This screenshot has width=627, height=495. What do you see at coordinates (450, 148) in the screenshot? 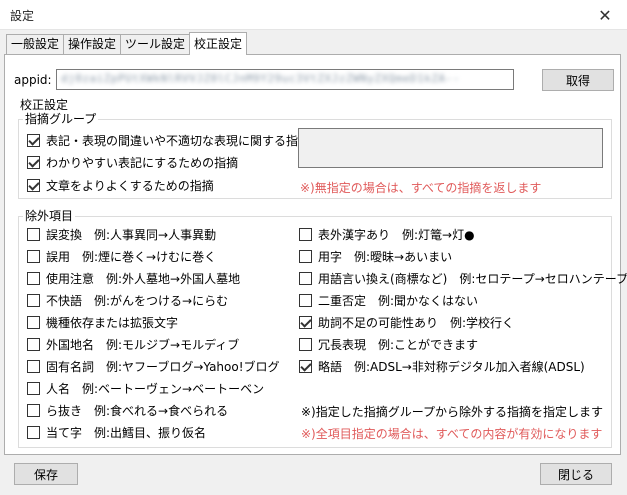
I see `selection-listbox` at bounding box center [450, 148].